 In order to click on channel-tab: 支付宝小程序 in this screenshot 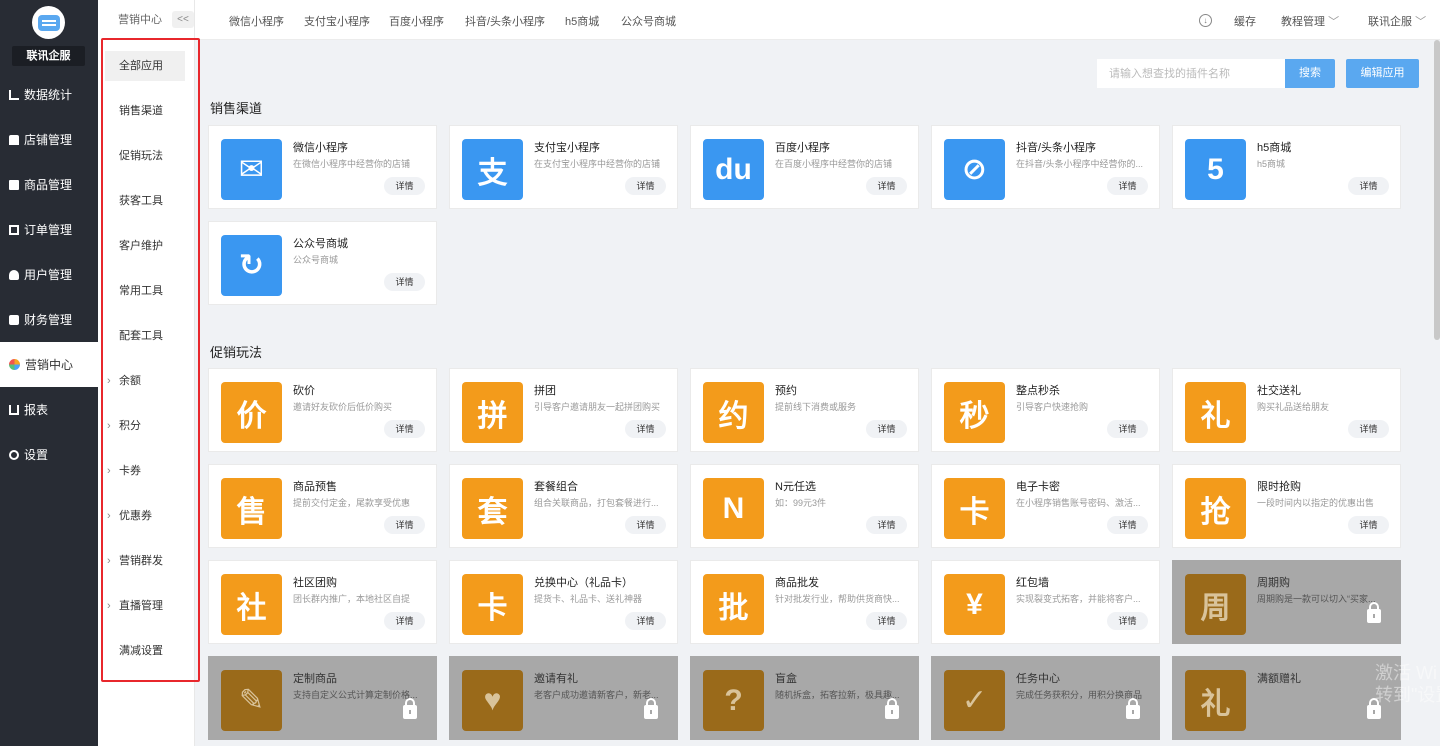, I will do `click(337, 21)`.